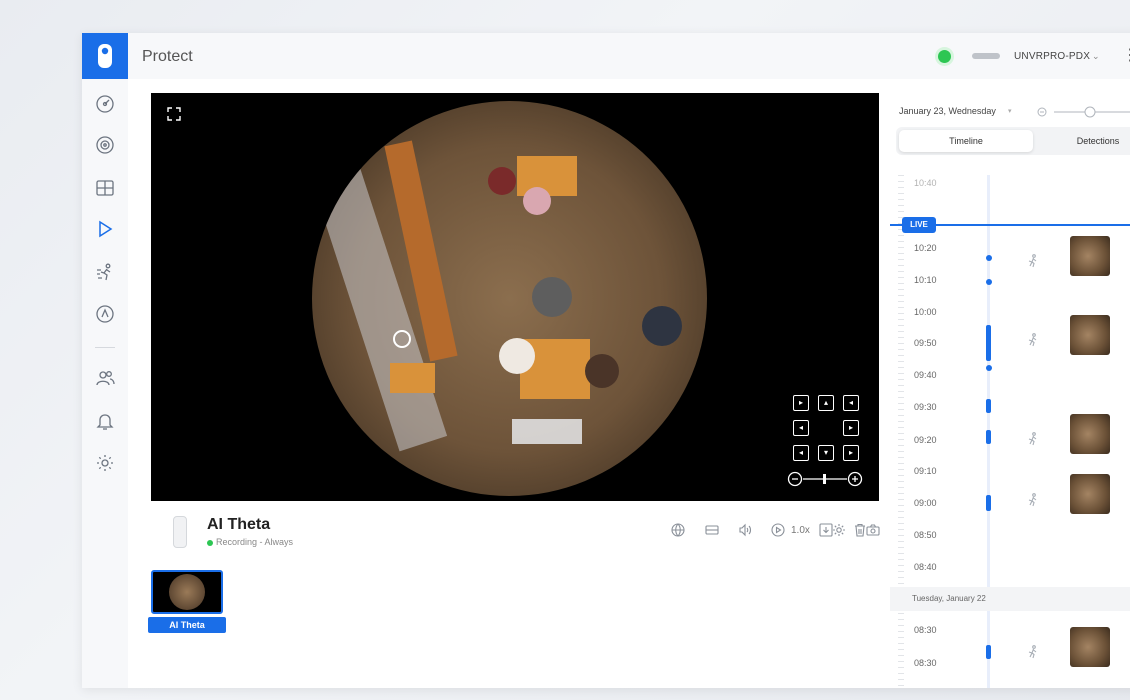 The image size is (1130, 700). Describe the element at coordinates (925, 183) in the screenshot. I see `time-label: 10:40` at that location.